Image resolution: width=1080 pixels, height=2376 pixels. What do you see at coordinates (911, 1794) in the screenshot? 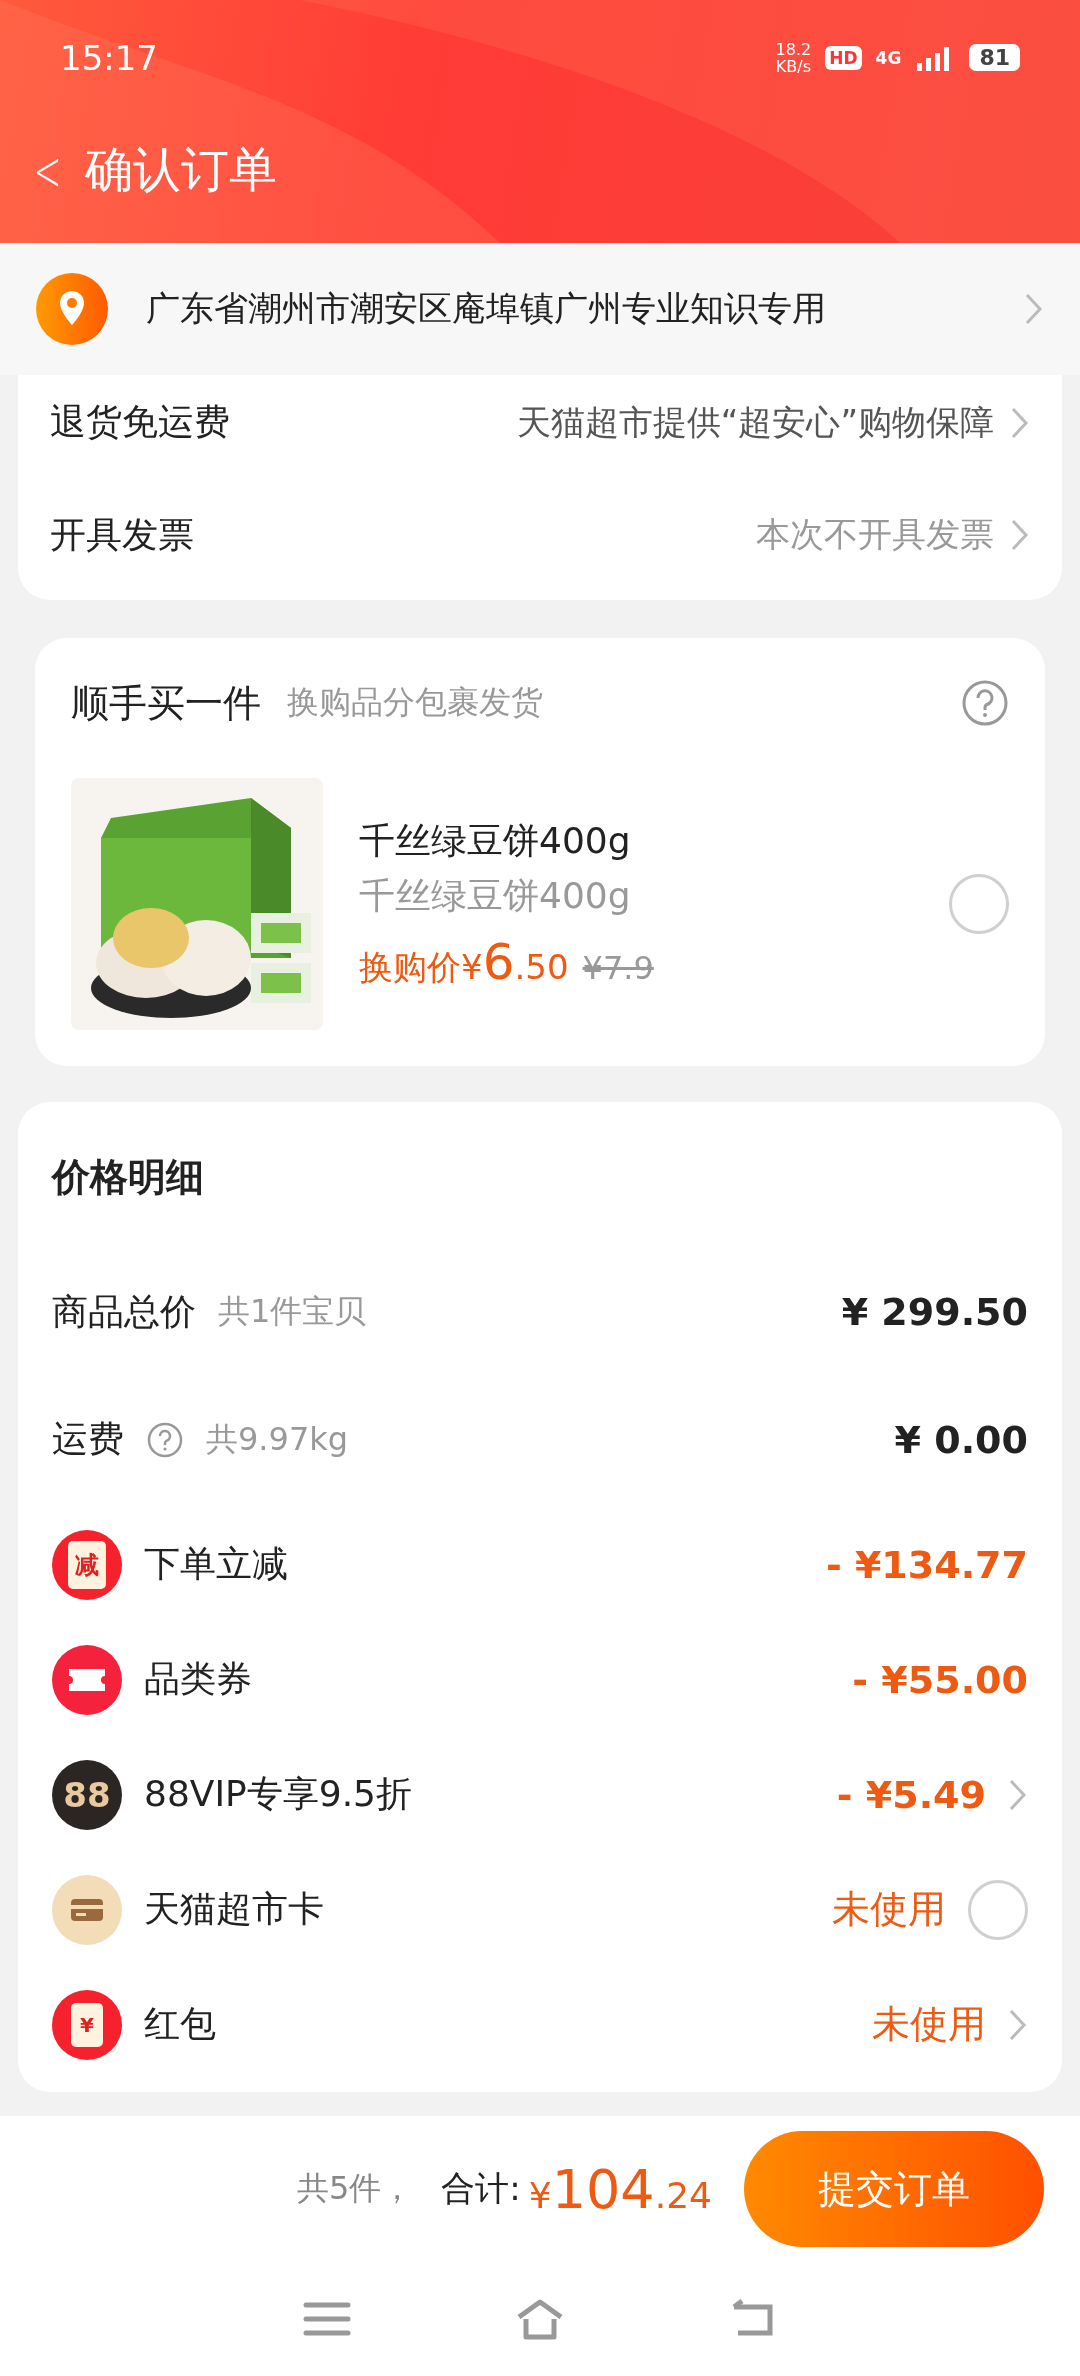
I see `price-value: - ¥5.49` at bounding box center [911, 1794].